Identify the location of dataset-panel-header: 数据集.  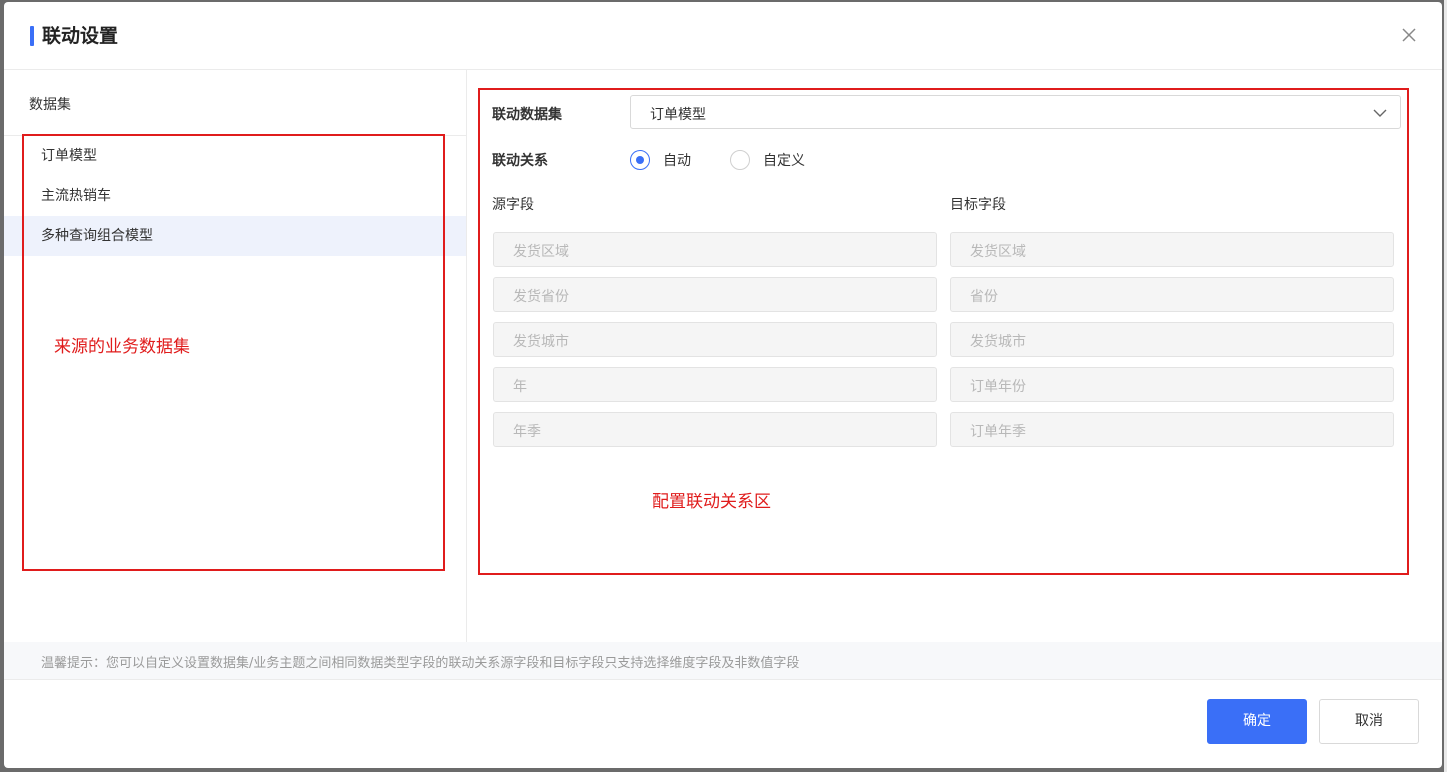
(235, 103).